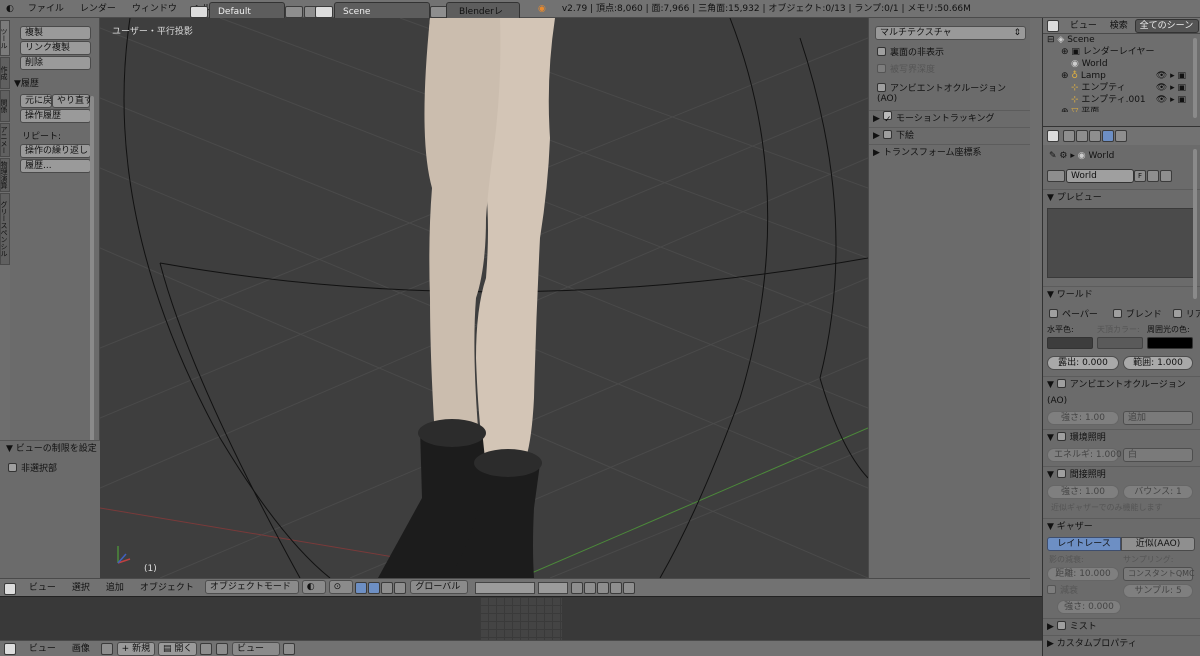 Image resolution: width=1200 pixels, height=656 pixels. I want to click on duplicate-button: 複製, so click(55, 33).